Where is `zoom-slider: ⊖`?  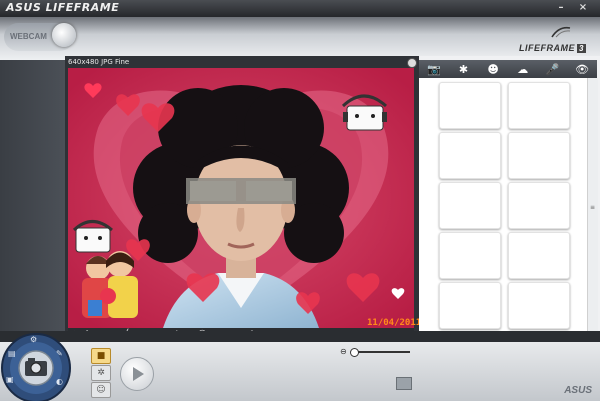 zoom-slider: ⊖ is located at coordinates (376, 352).